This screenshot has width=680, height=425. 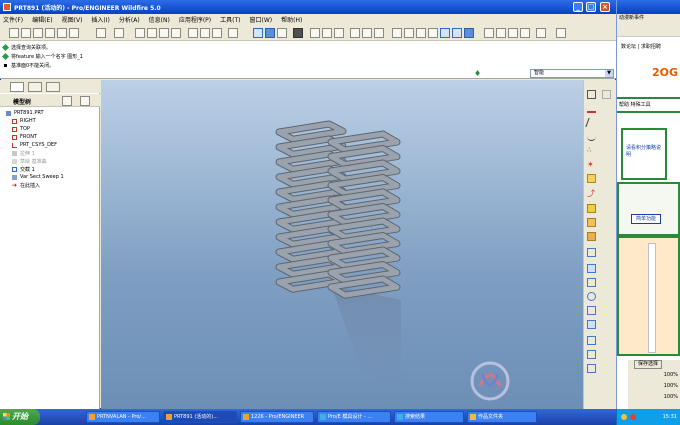 What do you see at coordinates (591, 208) in the screenshot?
I see `hole-tool-icon` at bounding box center [591, 208].